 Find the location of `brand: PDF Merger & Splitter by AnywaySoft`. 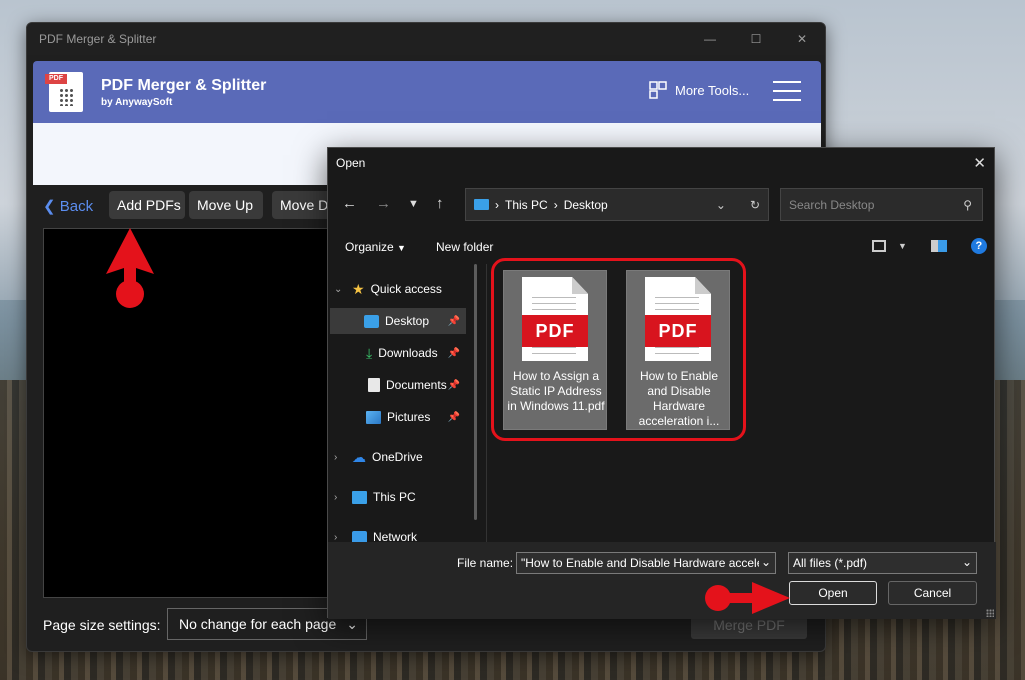

brand: PDF Merger & Splitter by AnywaySoft is located at coordinates (183, 92).